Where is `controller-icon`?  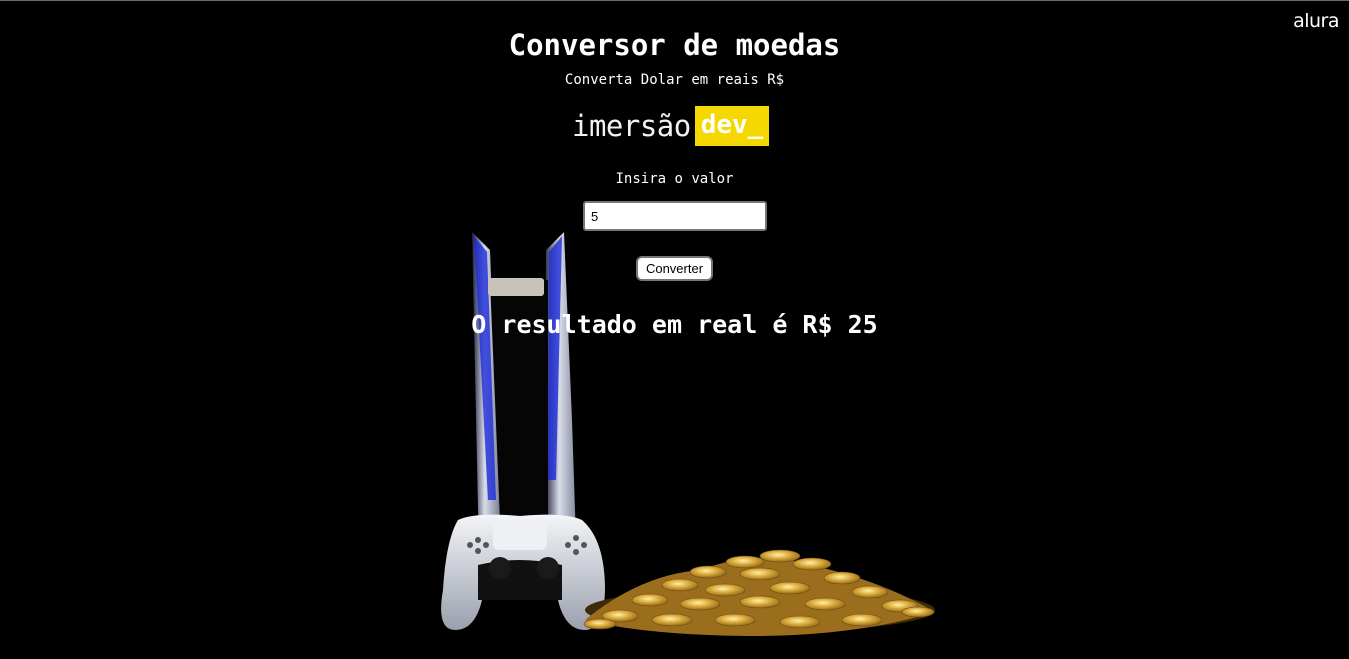
controller-icon is located at coordinates (523, 572).